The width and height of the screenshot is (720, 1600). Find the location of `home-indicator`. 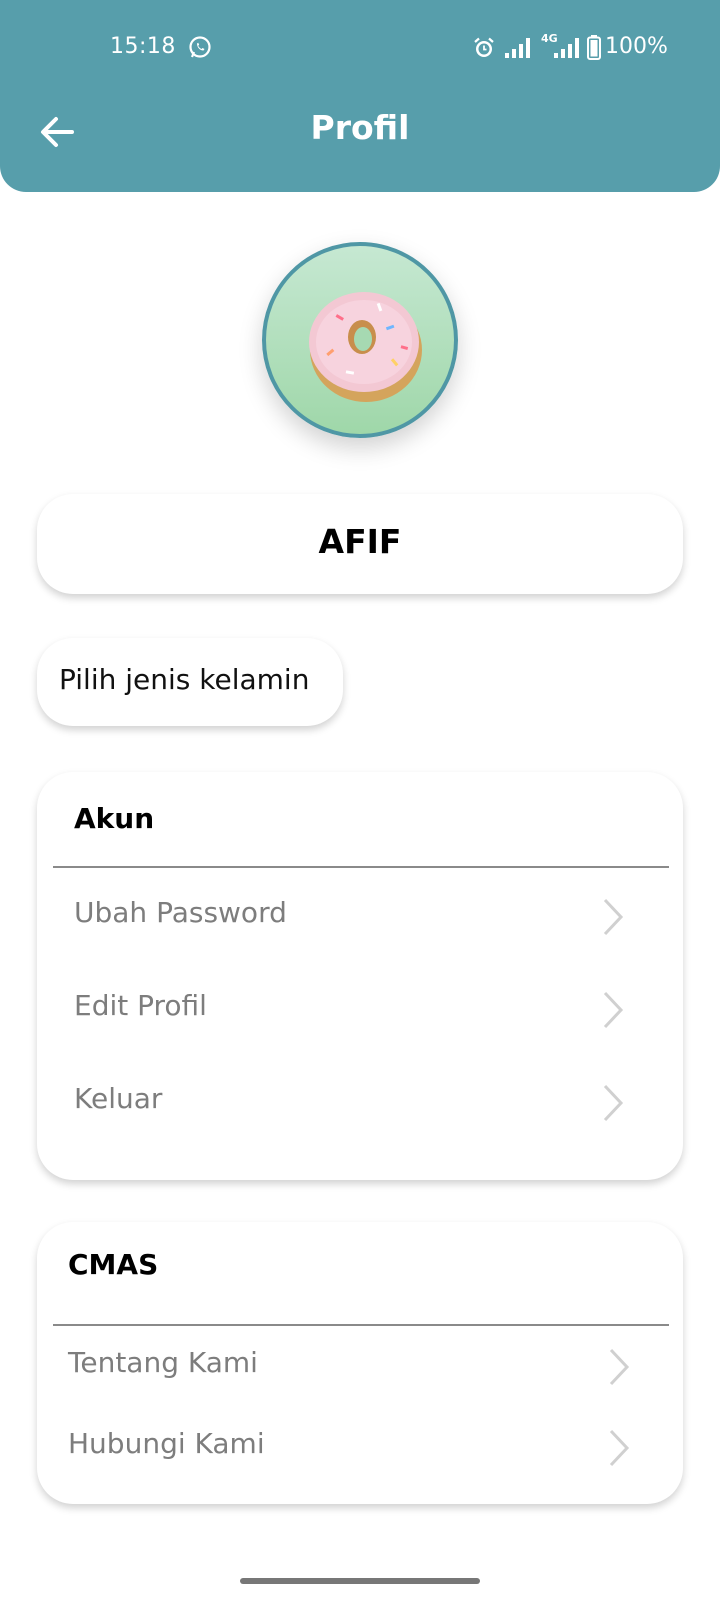

home-indicator is located at coordinates (360, 1581).